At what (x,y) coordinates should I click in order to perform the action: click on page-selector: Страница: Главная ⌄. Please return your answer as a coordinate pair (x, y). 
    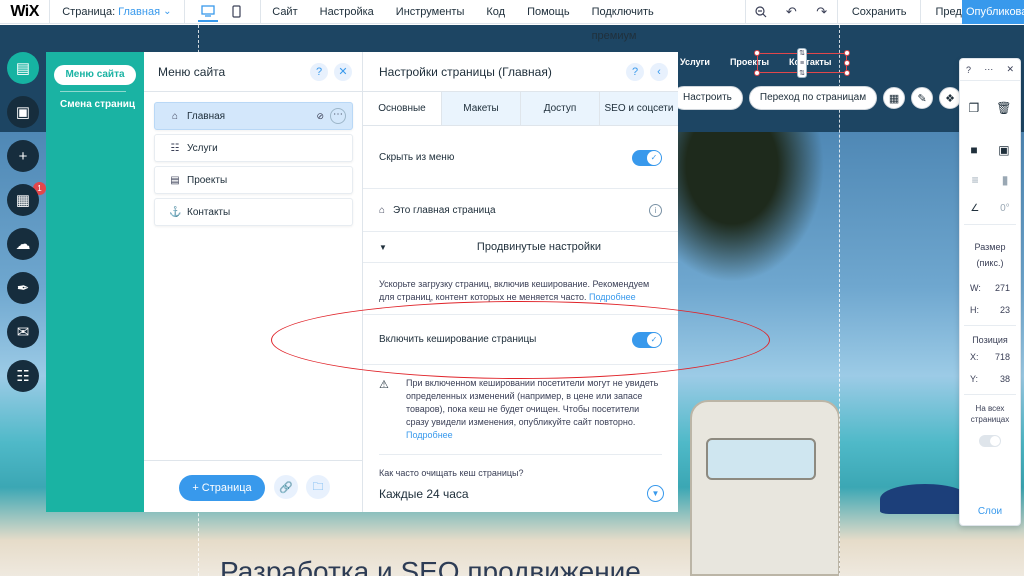
    Looking at the image, I should click on (116, 12).